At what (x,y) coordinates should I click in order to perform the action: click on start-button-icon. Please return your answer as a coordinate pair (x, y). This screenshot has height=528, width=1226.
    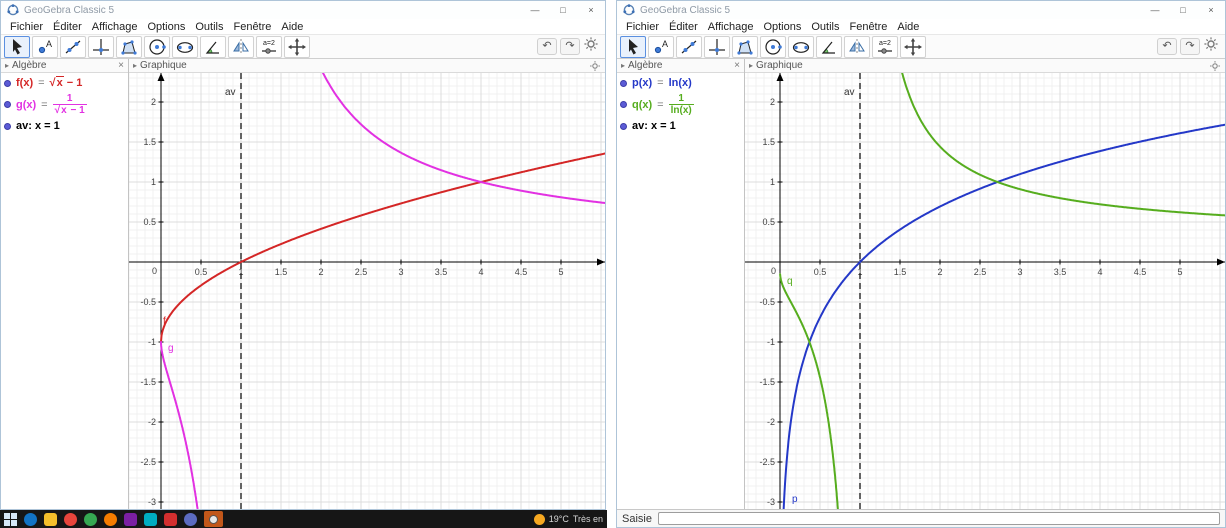
    Looking at the image, I should click on (10, 519).